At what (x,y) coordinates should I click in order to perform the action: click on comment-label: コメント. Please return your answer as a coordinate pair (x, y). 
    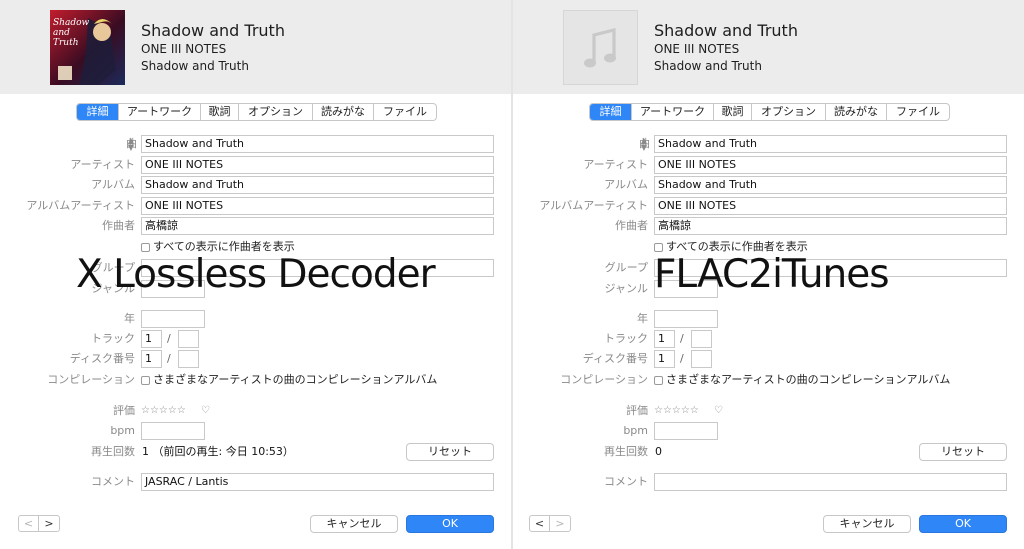
    Looking at the image, I should click on (626, 481).